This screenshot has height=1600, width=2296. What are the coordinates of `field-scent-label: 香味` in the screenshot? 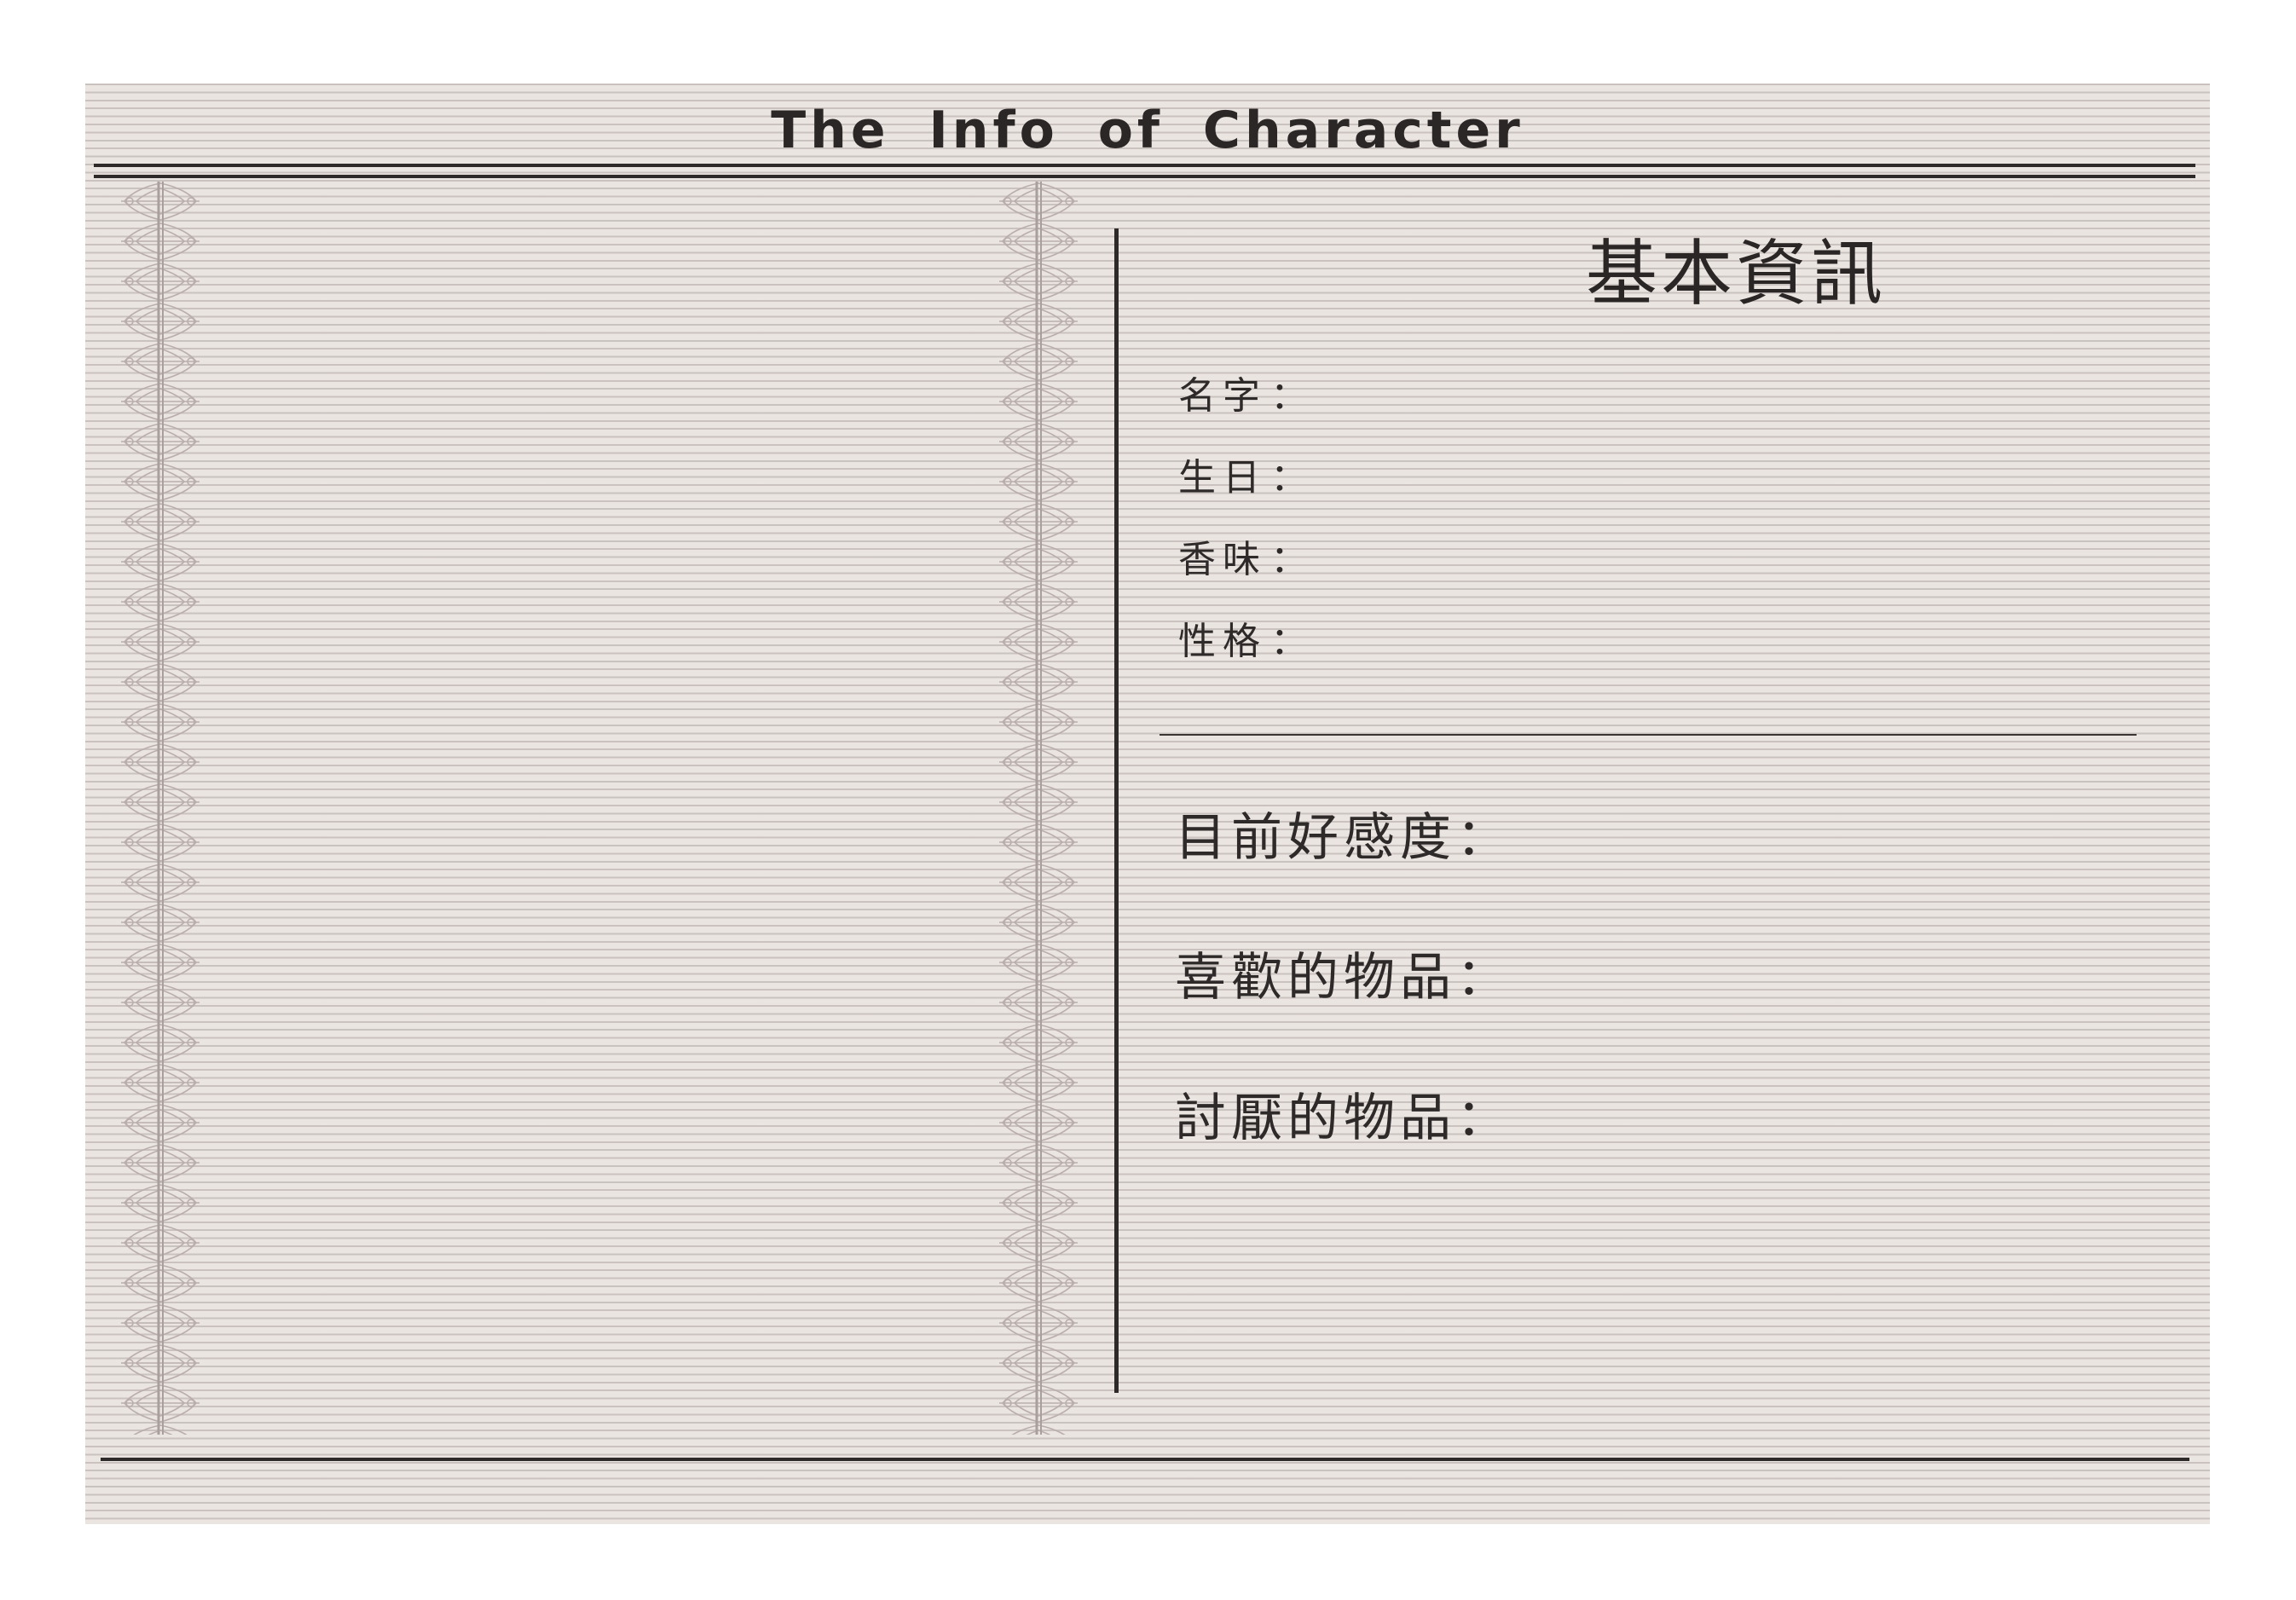 It's located at (1222, 559).